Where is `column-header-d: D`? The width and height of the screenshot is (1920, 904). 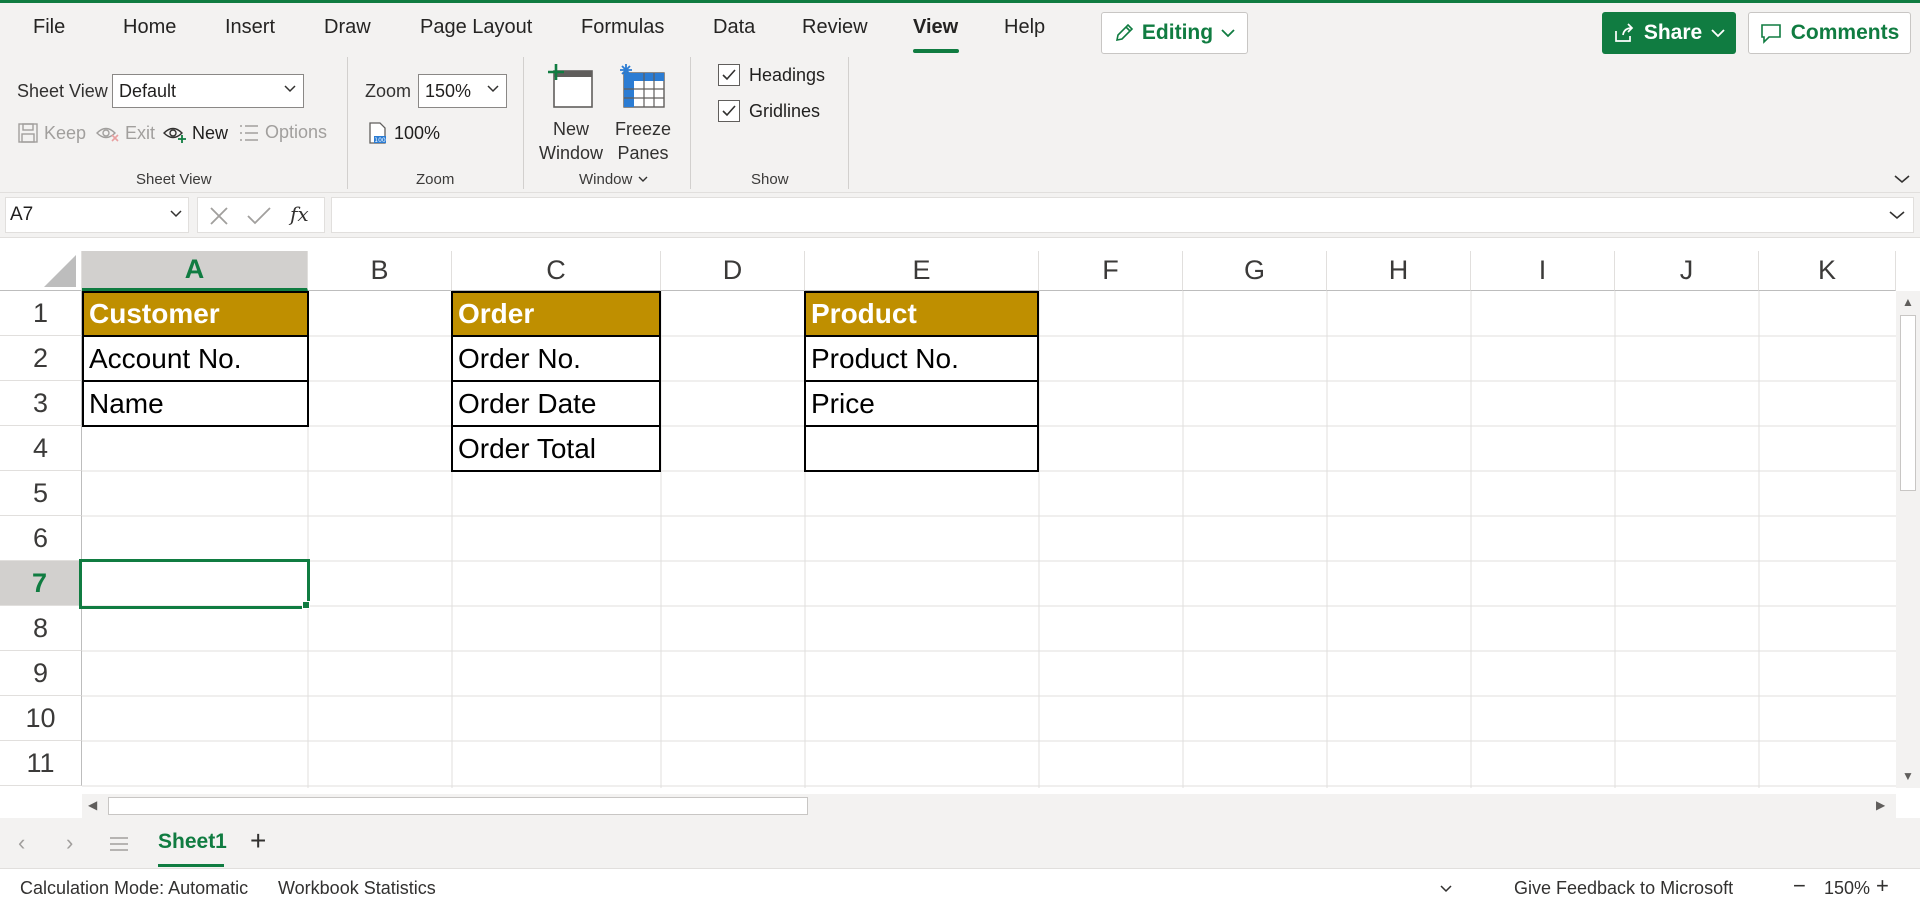 column-header-d: D is located at coordinates (733, 271).